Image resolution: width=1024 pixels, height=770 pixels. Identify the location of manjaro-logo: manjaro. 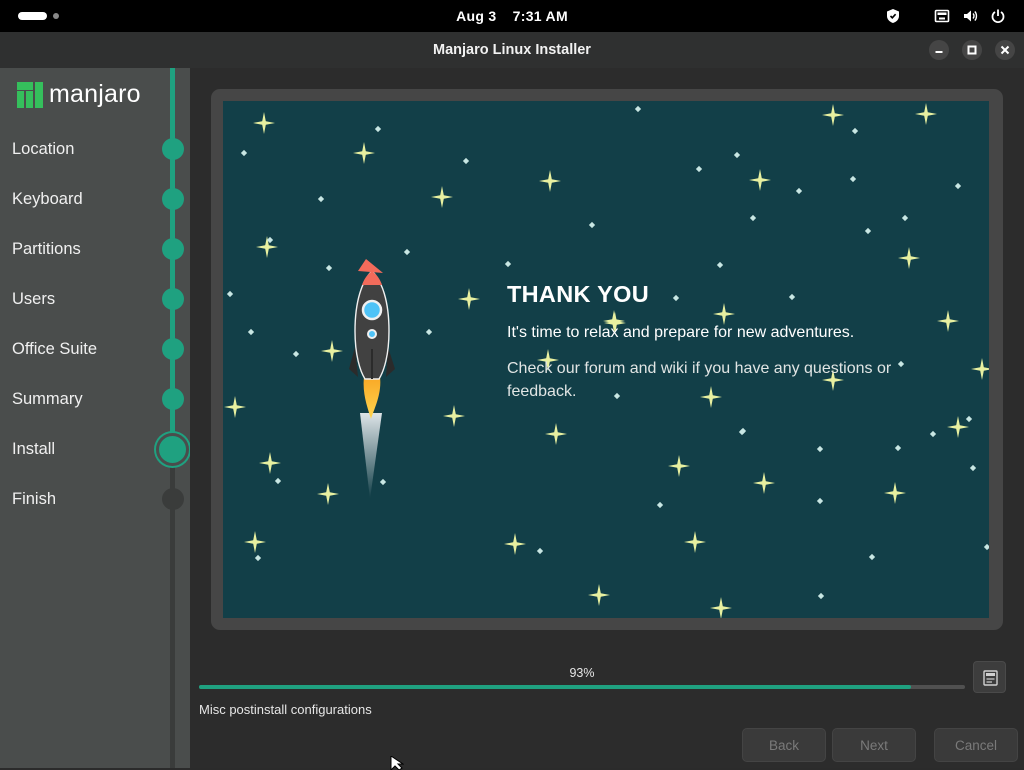
(79, 94).